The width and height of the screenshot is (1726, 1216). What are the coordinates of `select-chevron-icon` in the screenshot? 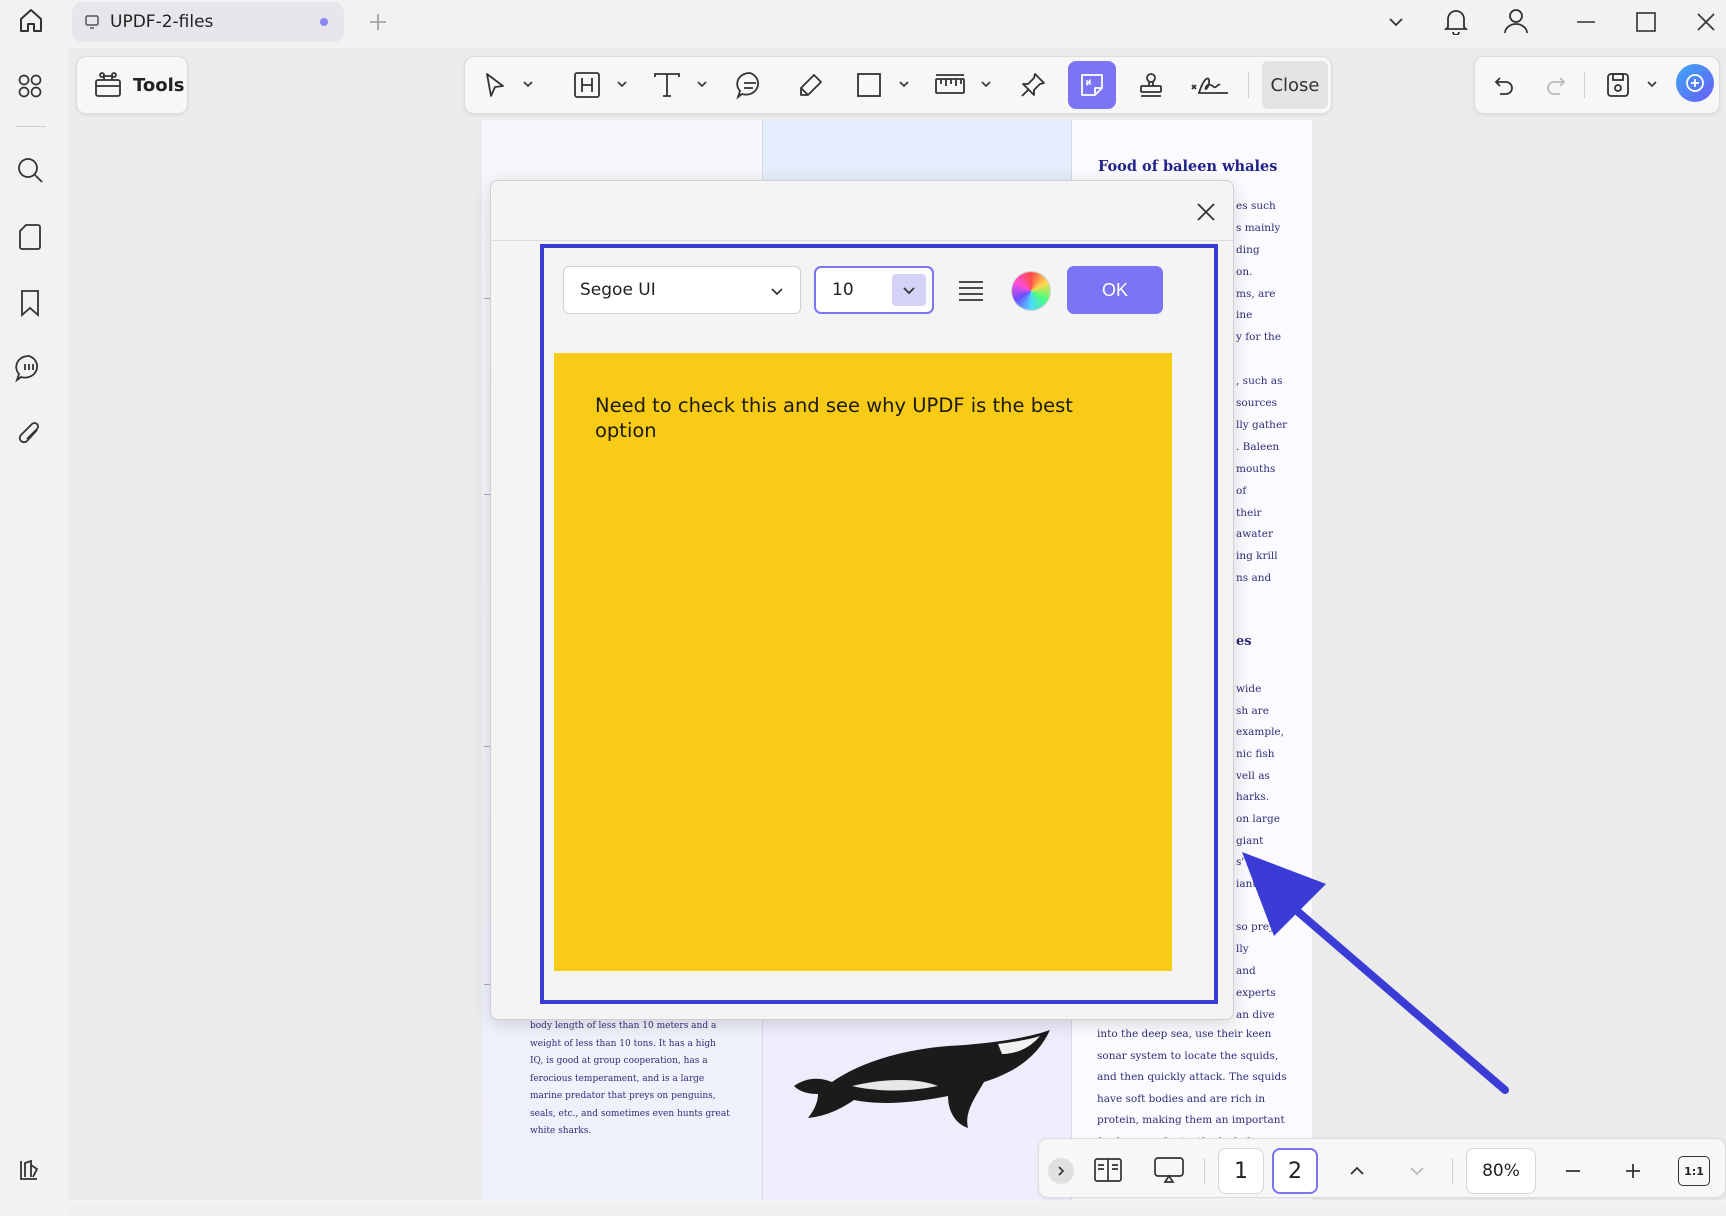 It's located at (528, 84).